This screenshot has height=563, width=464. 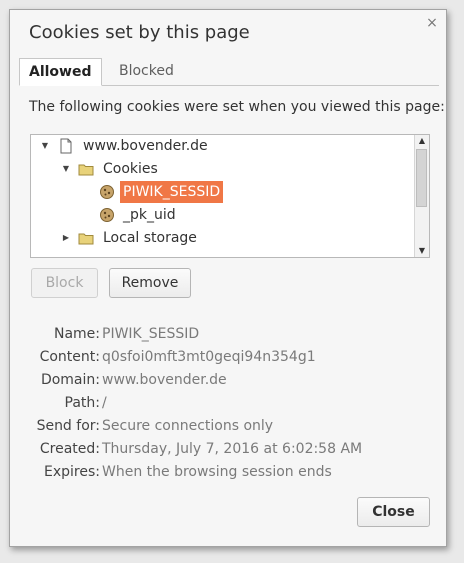 I want to click on tree-item-label: Local storage, so click(x=150, y=238).